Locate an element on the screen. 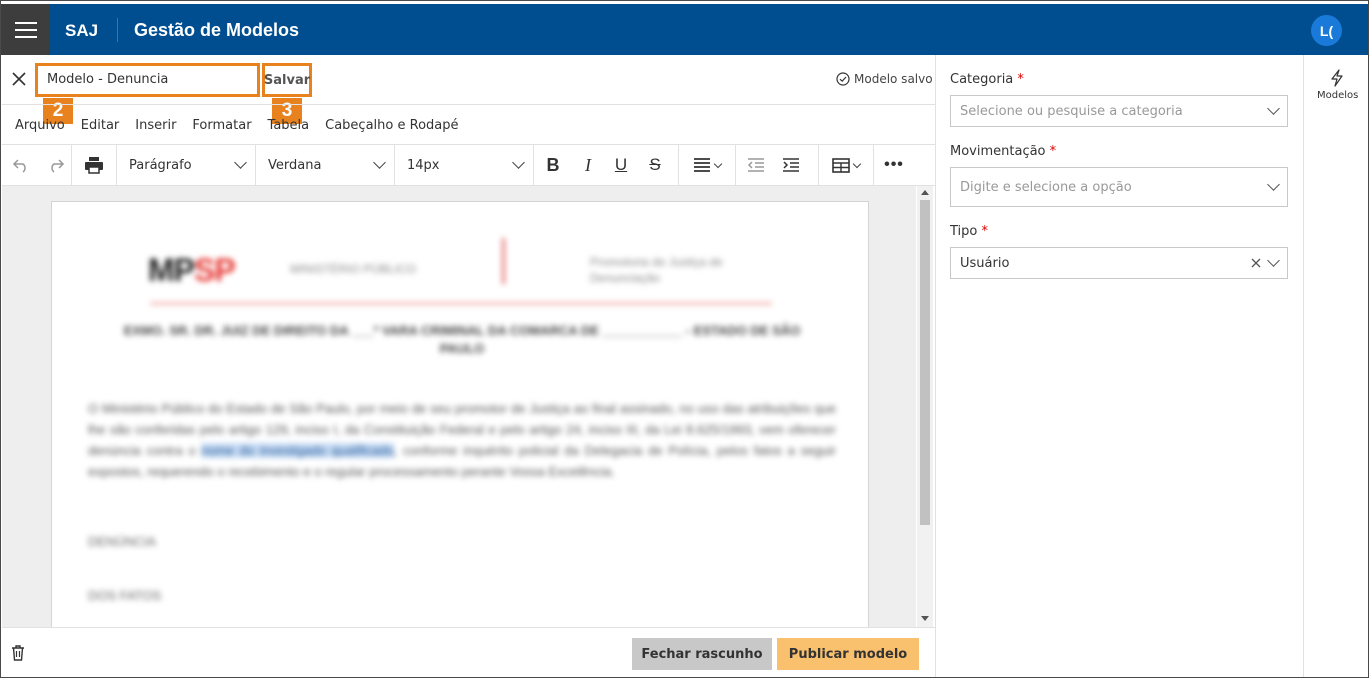 This screenshot has width=1369, height=678. models-panel-label: Modelos is located at coordinates (1338, 95).